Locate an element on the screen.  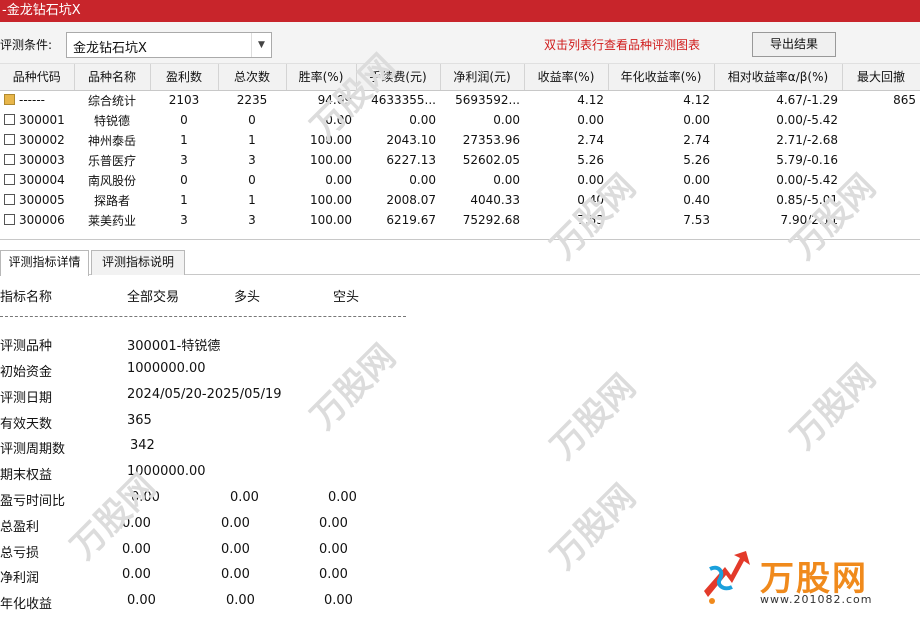
column-header: 年化收益率(%) is located at coordinates (661, 77).